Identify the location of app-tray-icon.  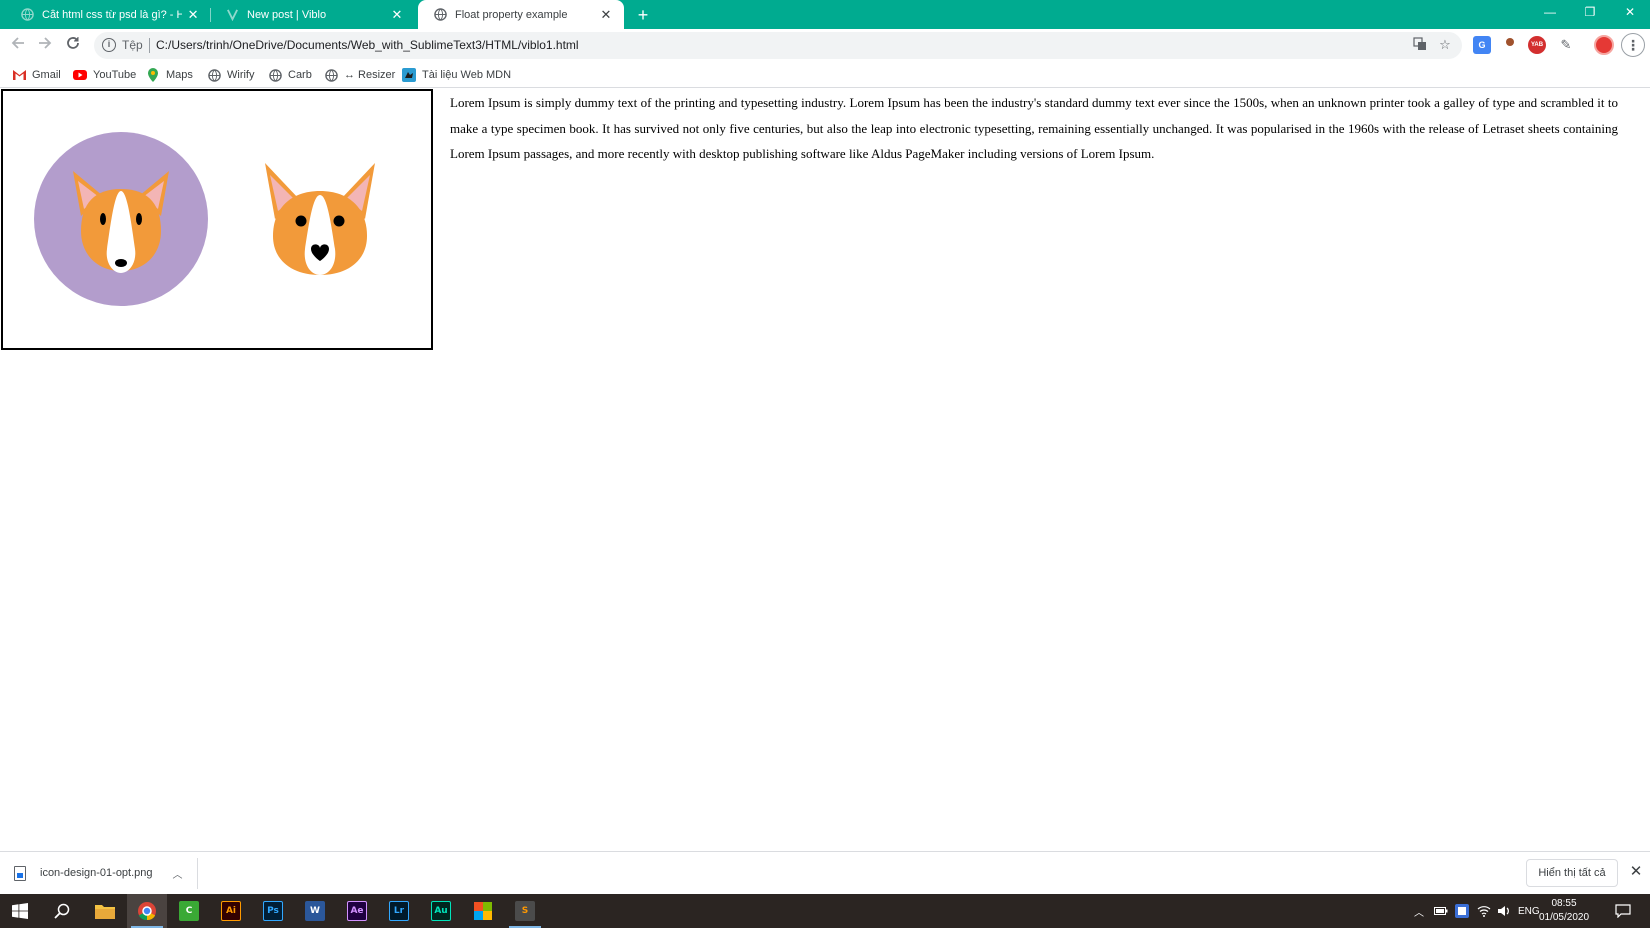
(1462, 911).